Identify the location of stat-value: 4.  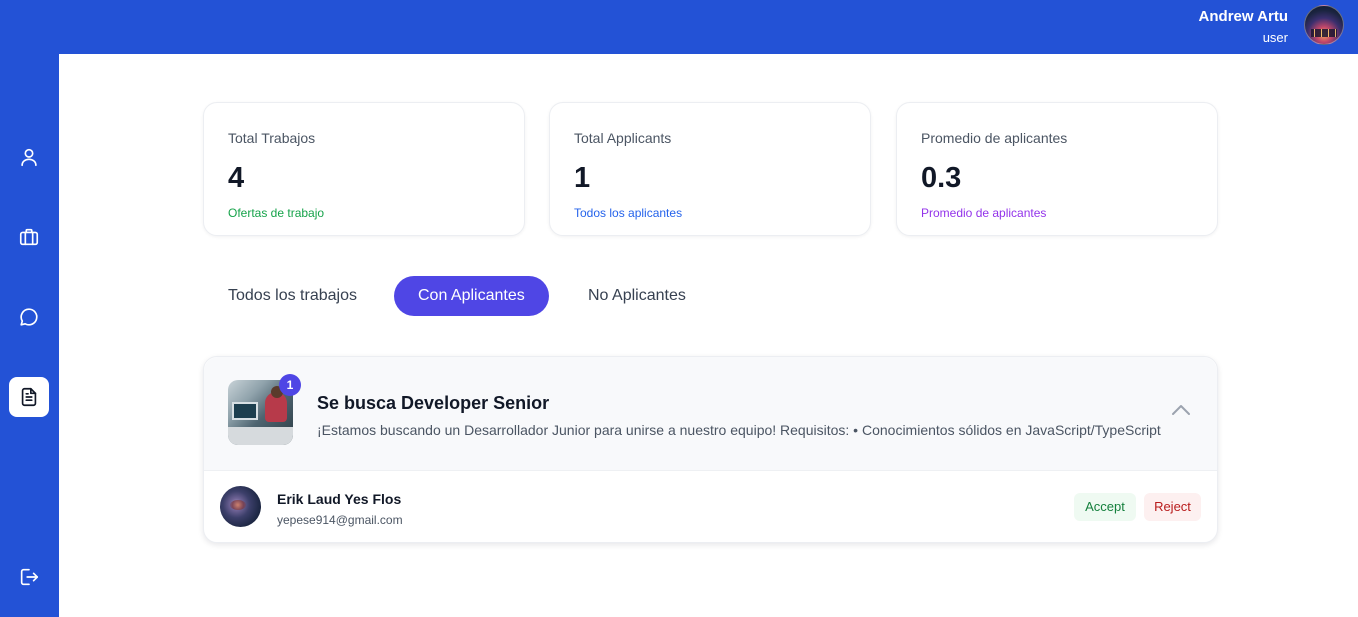
(236, 178).